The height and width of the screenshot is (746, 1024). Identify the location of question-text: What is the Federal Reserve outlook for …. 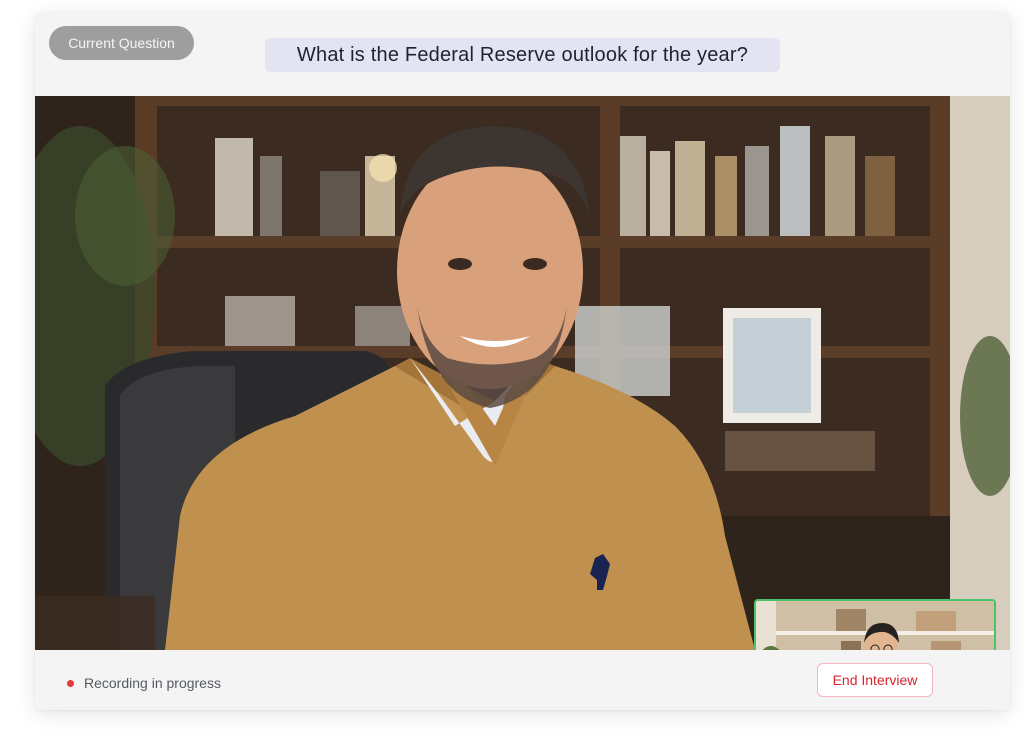
(522, 55).